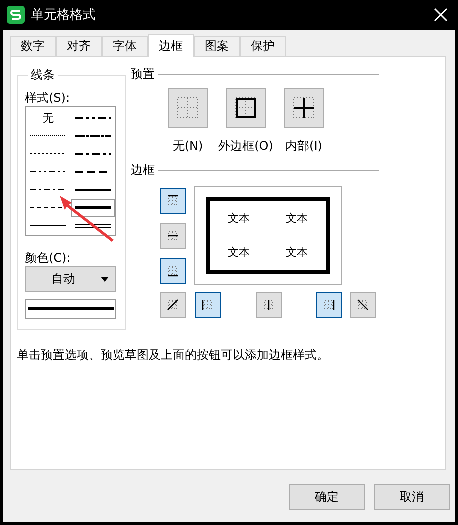  I want to click on cancel-button: 取消, so click(412, 497).